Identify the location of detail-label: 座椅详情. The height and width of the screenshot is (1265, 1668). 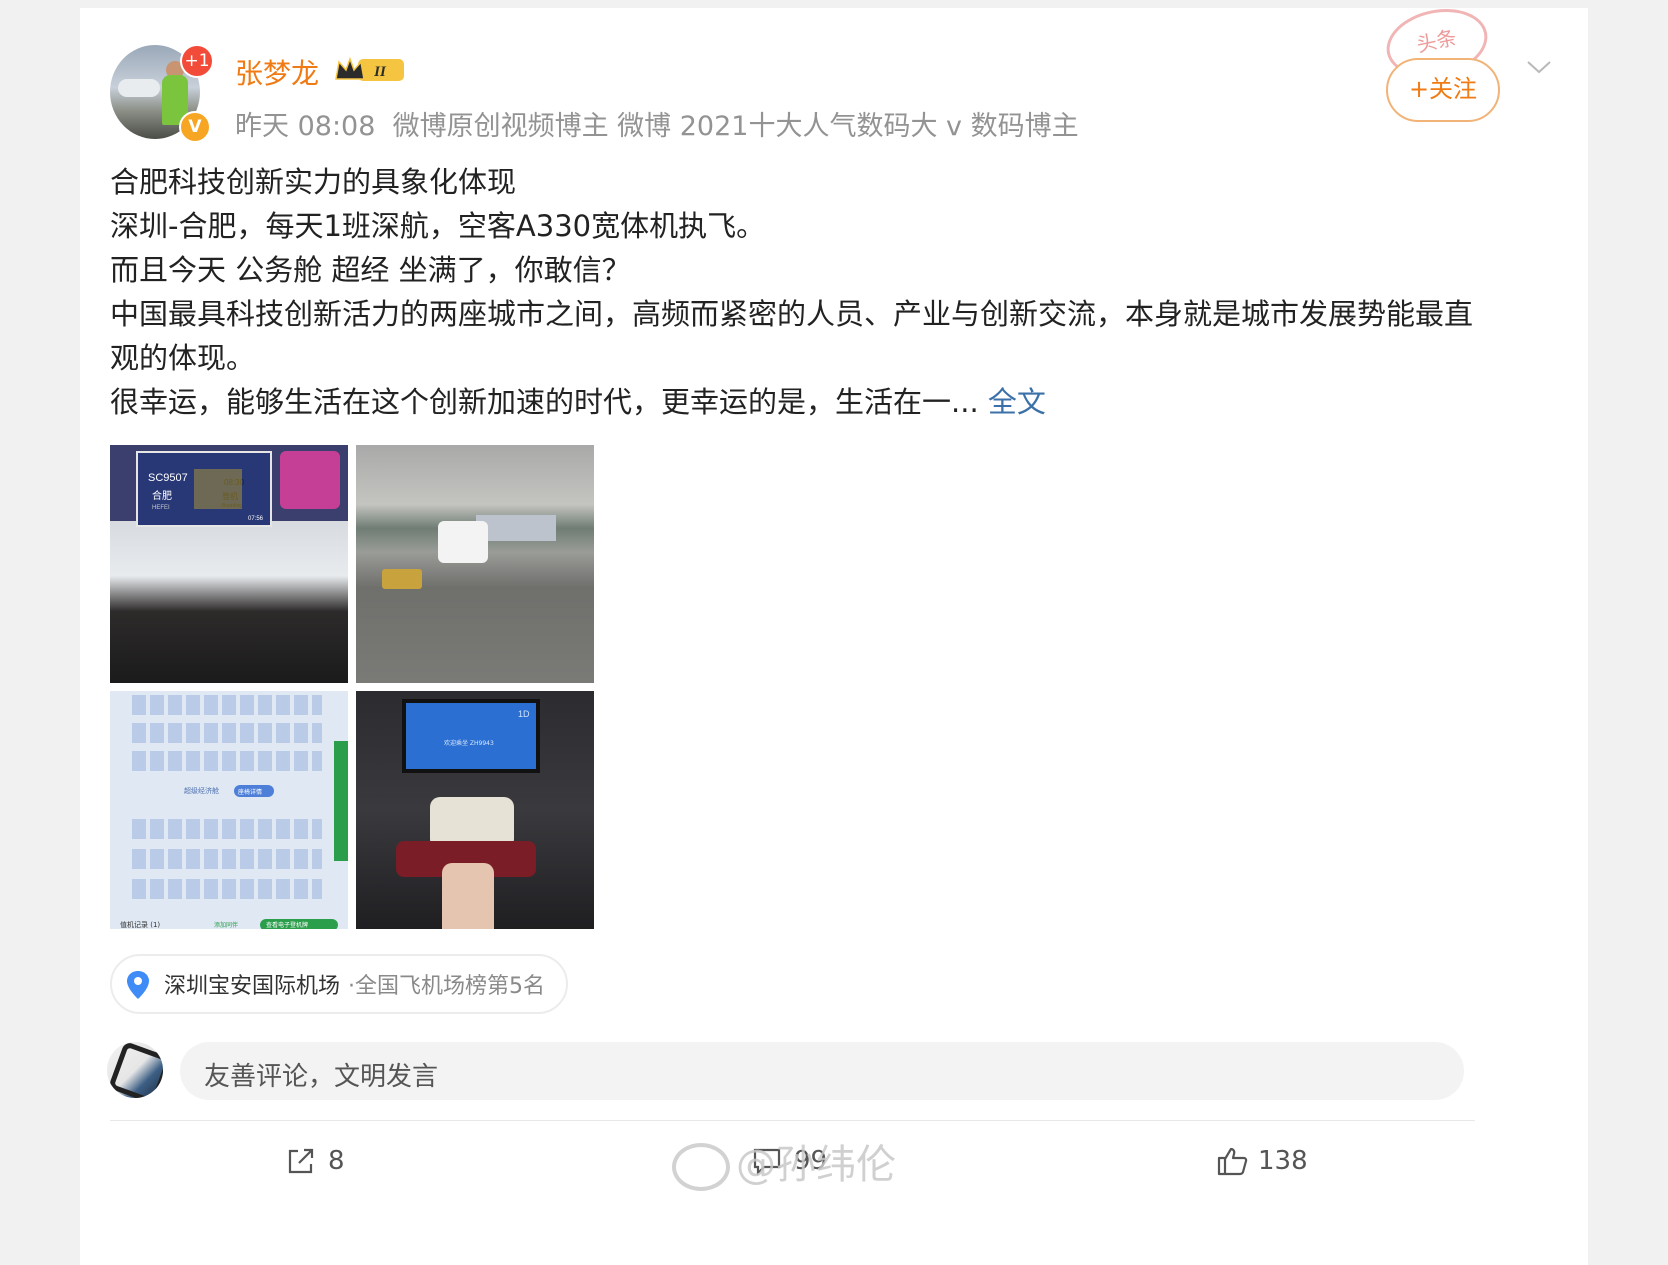
(250, 792).